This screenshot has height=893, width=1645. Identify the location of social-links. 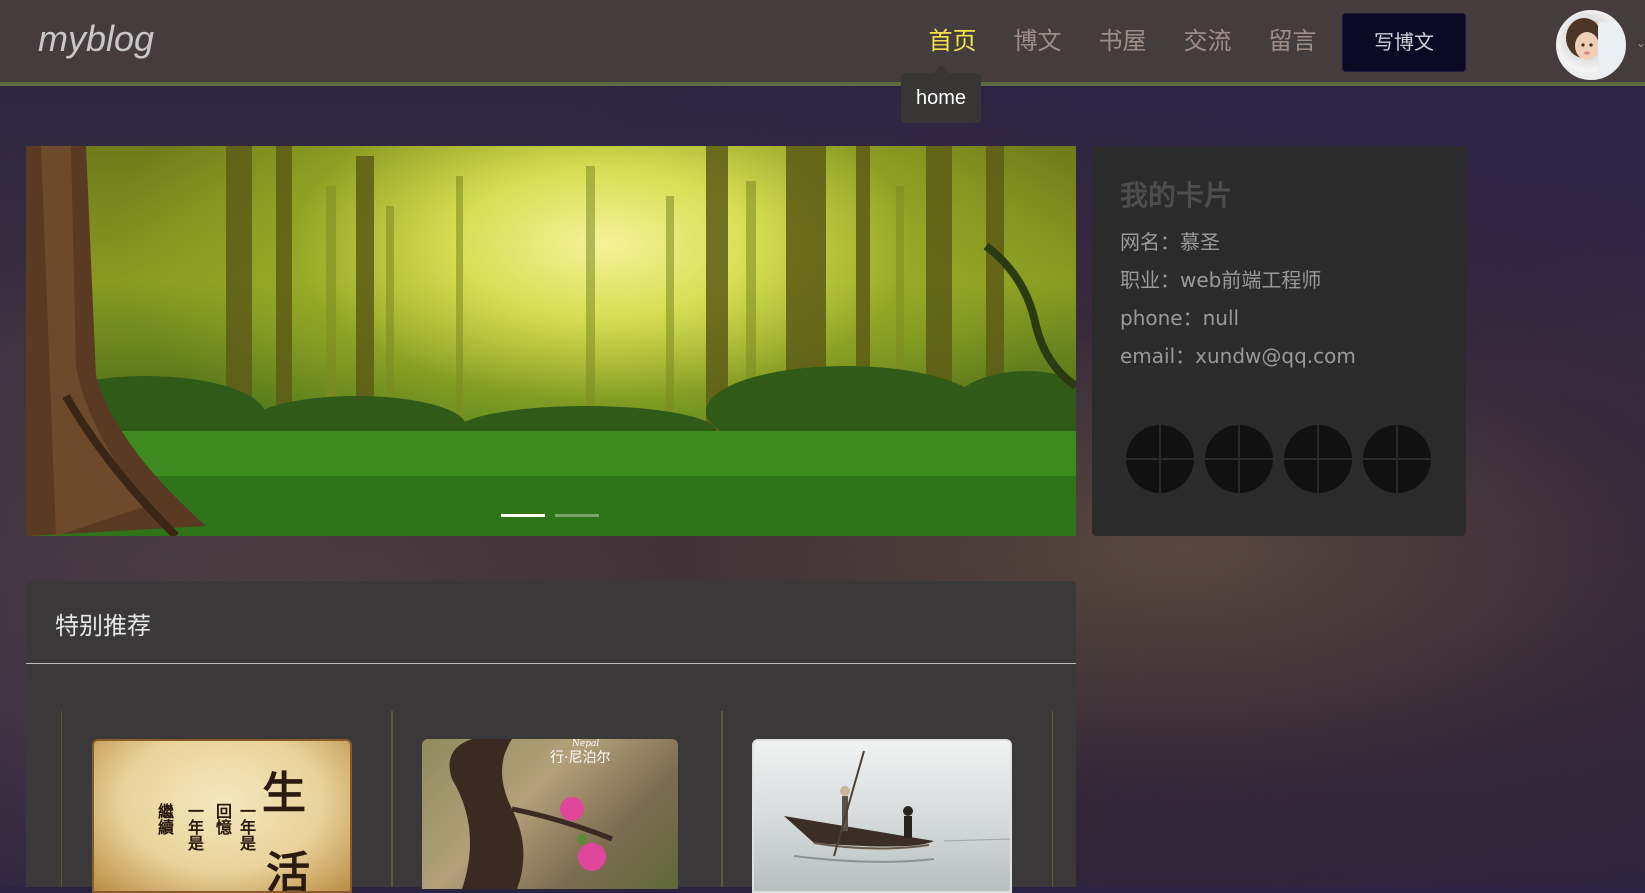
(1278, 459).